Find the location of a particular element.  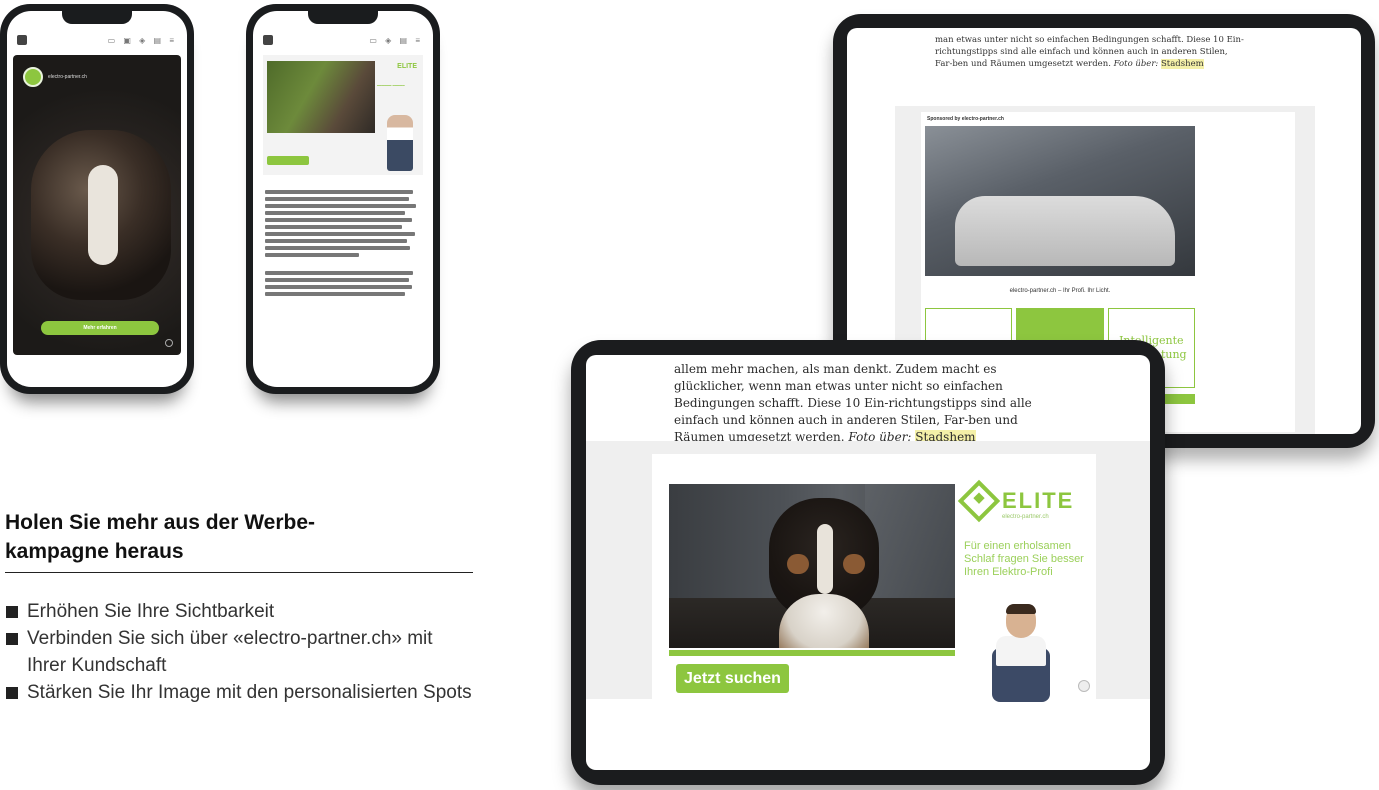

article-text is located at coordinates (343, 243).